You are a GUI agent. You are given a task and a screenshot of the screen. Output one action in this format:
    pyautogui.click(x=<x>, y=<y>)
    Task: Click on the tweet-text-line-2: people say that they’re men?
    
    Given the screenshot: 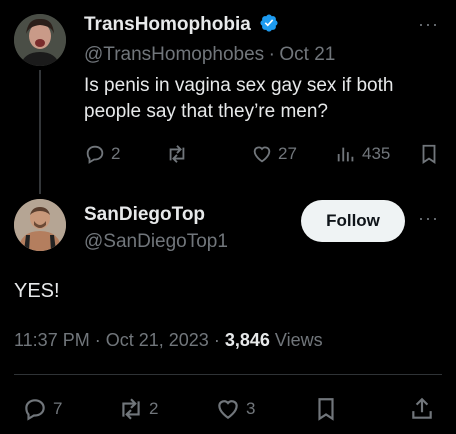 What is the action you would take?
    pyautogui.click(x=206, y=111)
    